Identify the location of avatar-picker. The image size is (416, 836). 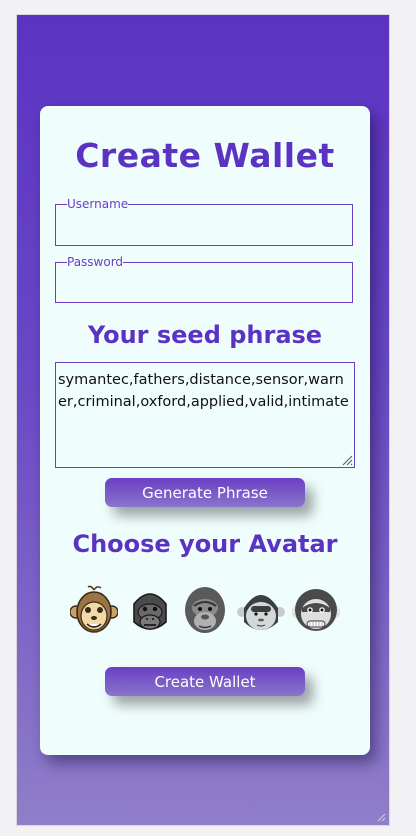
(205, 612).